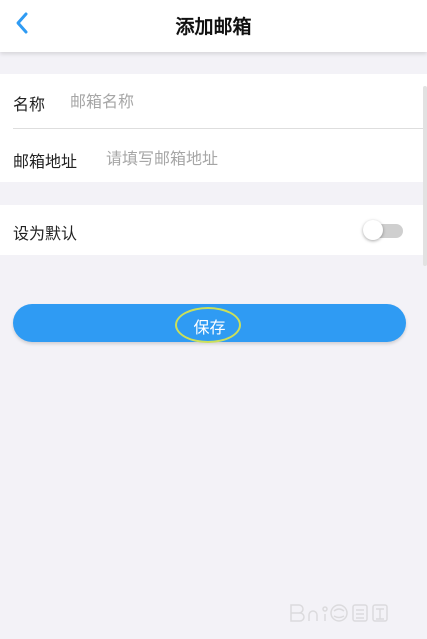  What do you see at coordinates (235, 101) in the screenshot?
I see `name-input` at bounding box center [235, 101].